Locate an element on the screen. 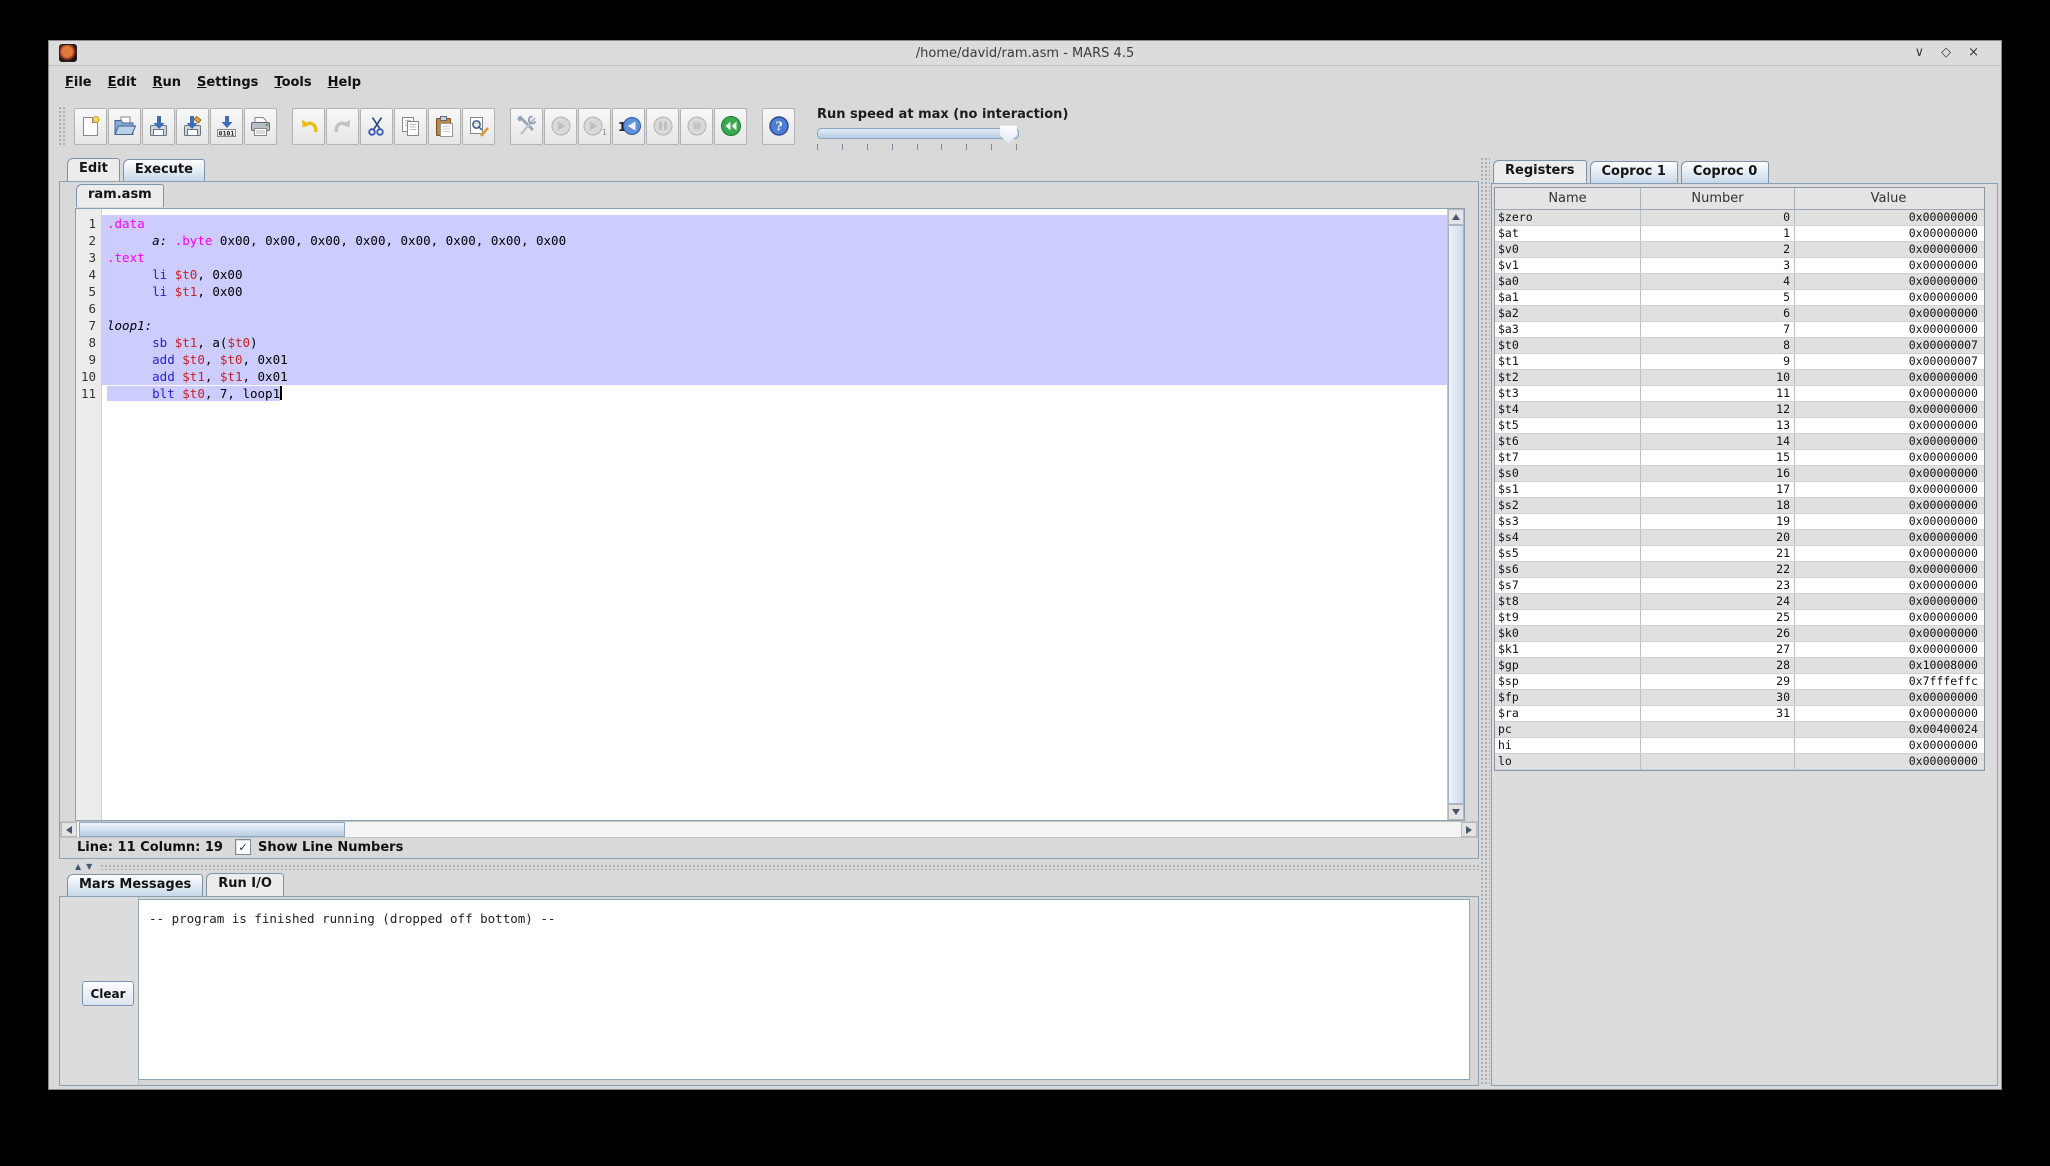  register-row: lo 0x00000000 is located at coordinates (1739, 762).